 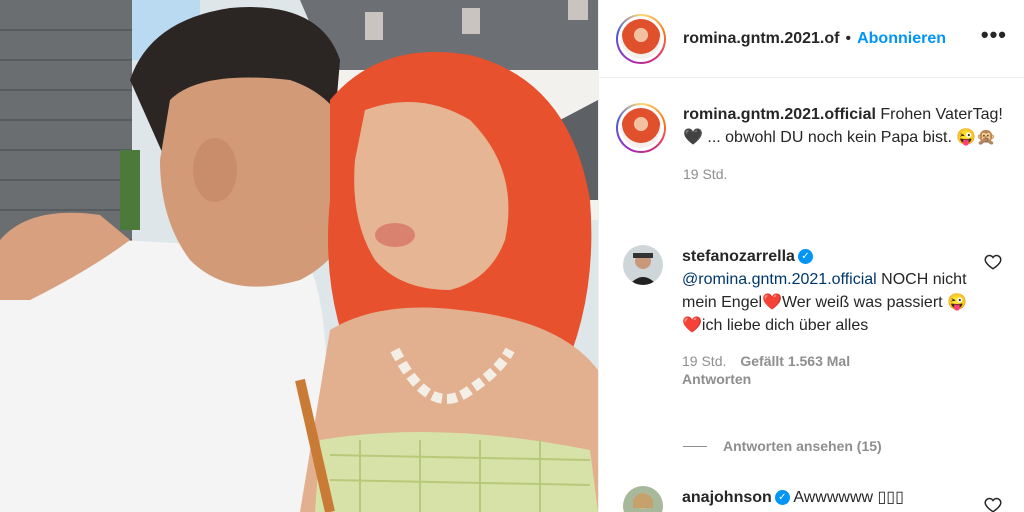 I want to click on post-header: romina.gntm.2021.of • Abonnieren •••, so click(x=811, y=39).